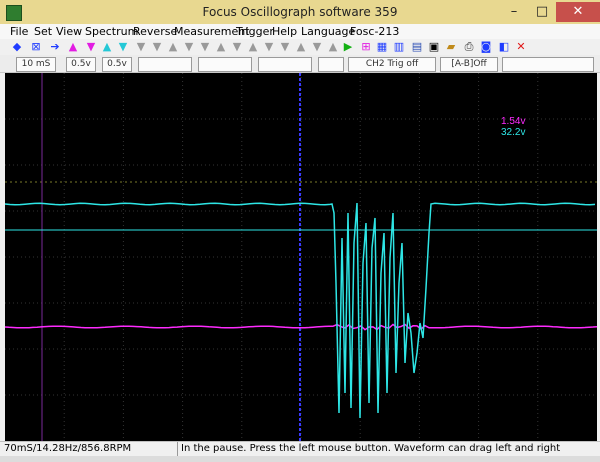 The image size is (600, 462). What do you see at coordinates (521, 47) in the screenshot?
I see `close-icon: ✕` at bounding box center [521, 47].